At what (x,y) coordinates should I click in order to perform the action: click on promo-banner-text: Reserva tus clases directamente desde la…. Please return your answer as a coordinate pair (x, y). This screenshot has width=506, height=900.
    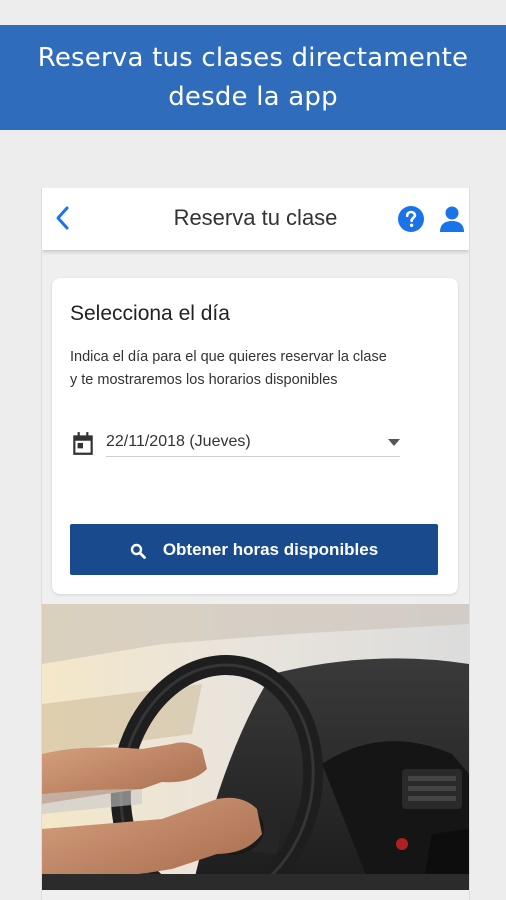
    Looking at the image, I should click on (253, 77).